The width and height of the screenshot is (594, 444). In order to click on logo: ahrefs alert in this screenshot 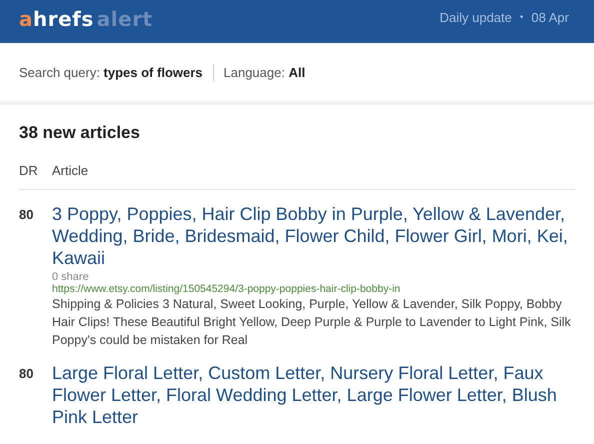, I will do `click(86, 18)`.